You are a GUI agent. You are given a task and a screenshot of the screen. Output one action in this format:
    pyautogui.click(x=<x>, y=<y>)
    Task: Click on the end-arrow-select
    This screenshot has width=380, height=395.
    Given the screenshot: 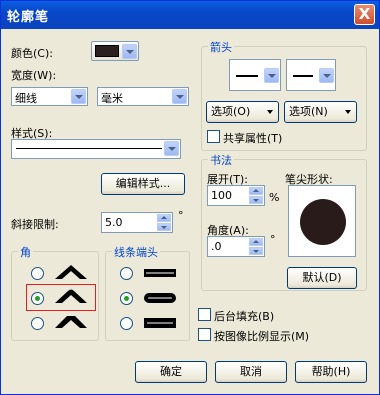 What is the action you would take?
    pyautogui.click(x=311, y=75)
    